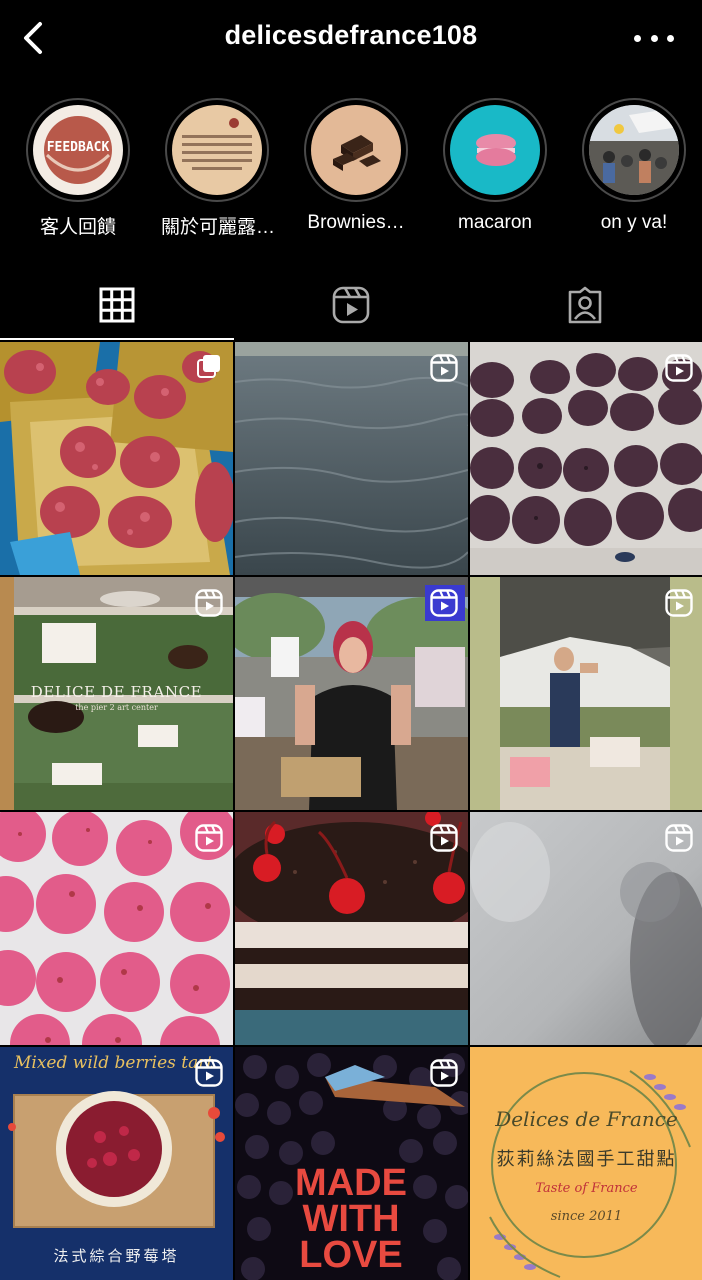 This screenshot has height=1280, width=702. I want to click on post-overlay-title: DELICE DE FRANCE, so click(116, 692).